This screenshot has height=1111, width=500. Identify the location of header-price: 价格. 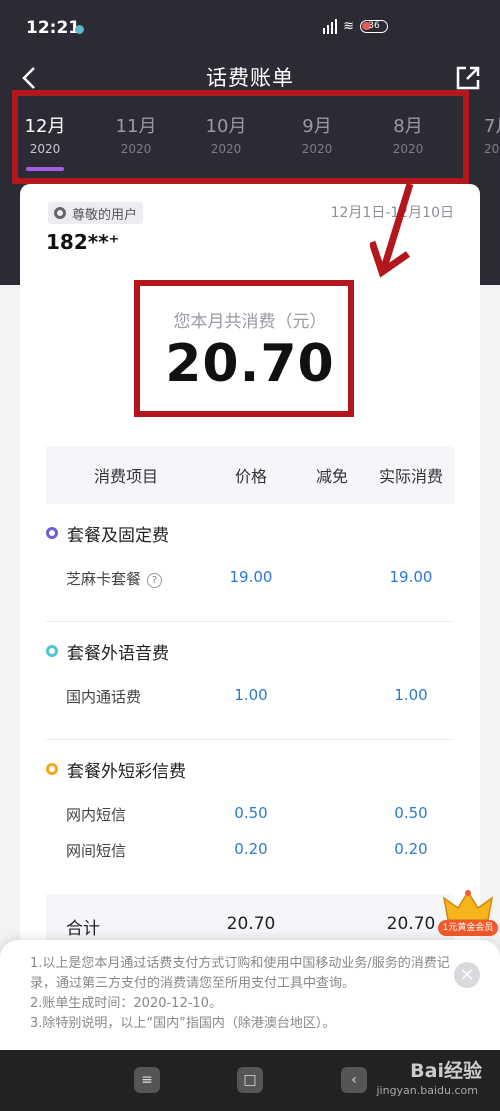
(251, 476).